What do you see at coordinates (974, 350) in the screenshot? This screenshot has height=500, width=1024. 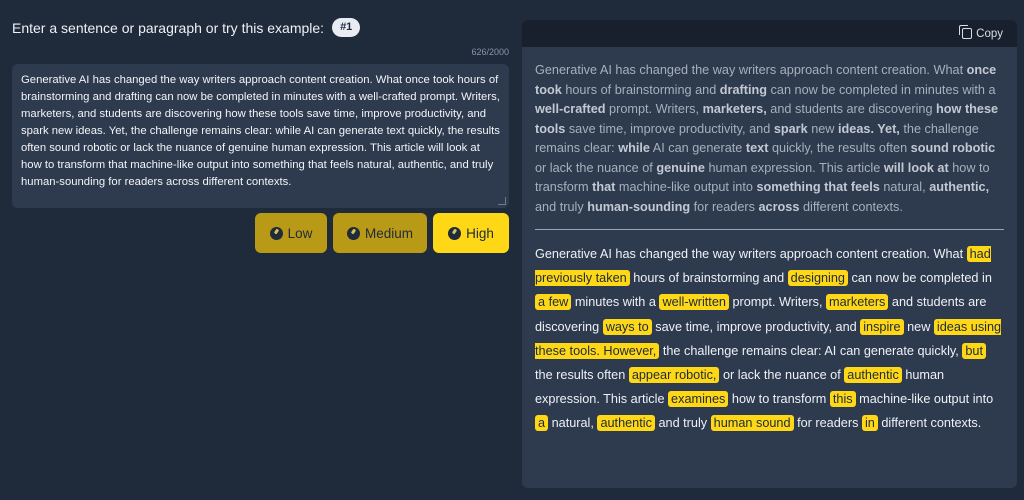 I see `highlighted-replacement: but` at bounding box center [974, 350].